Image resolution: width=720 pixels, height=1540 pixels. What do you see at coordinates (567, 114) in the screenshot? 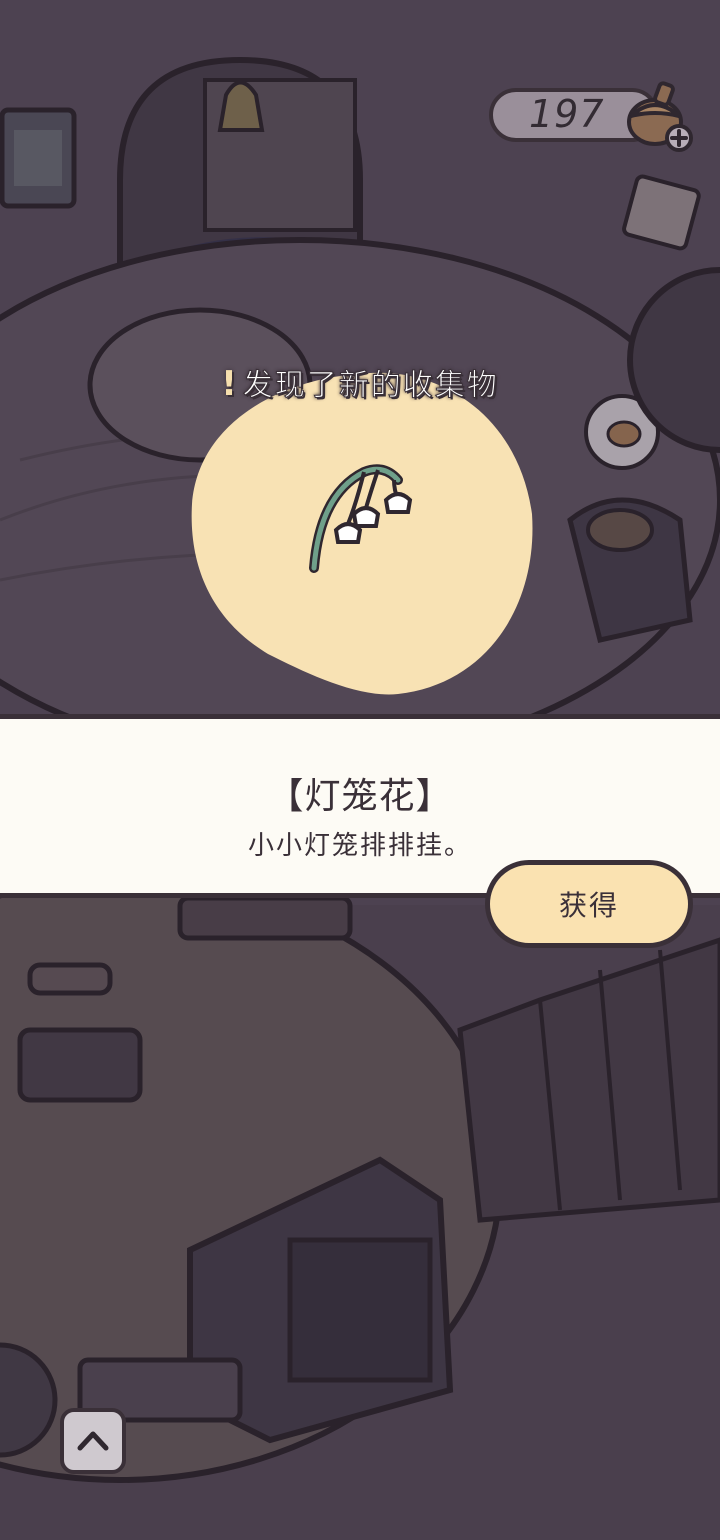
I see `currency-value: 197` at bounding box center [567, 114].